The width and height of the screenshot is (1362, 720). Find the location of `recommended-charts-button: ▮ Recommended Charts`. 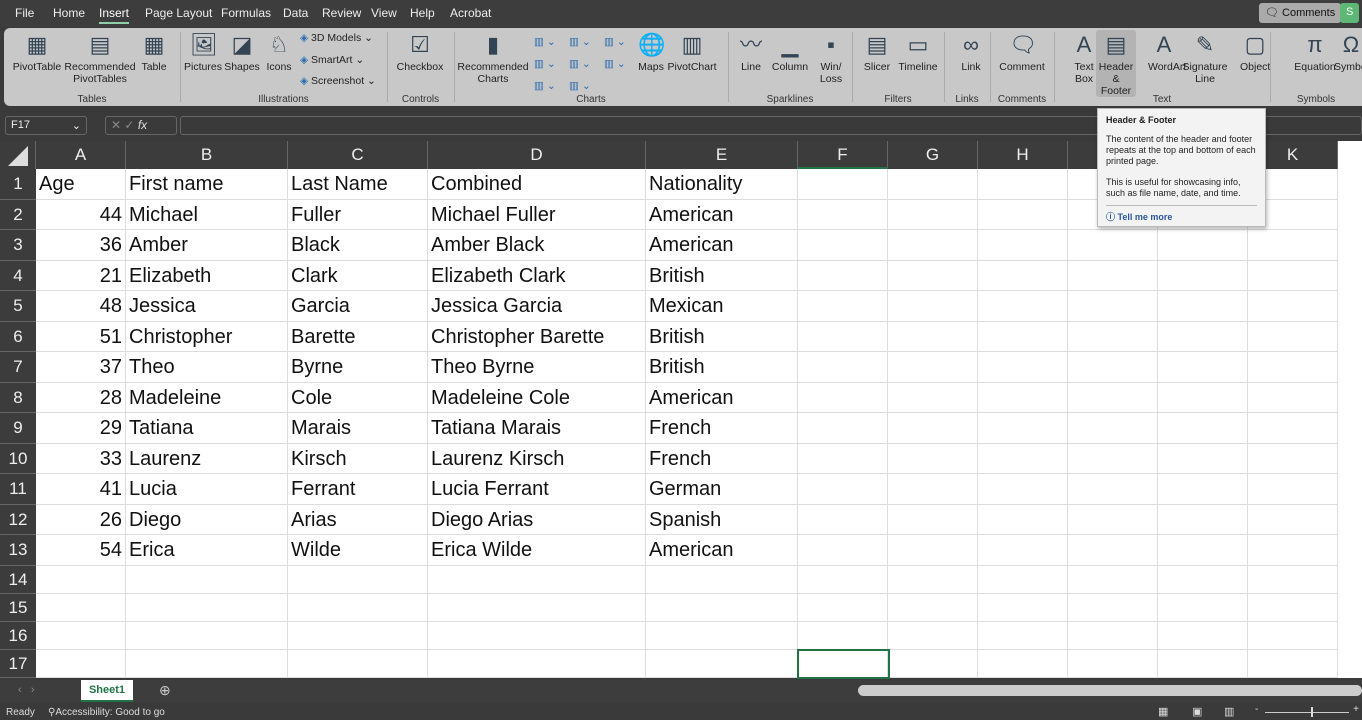

recommended-charts-button: ▮ Recommended Charts is located at coordinates (493, 57).